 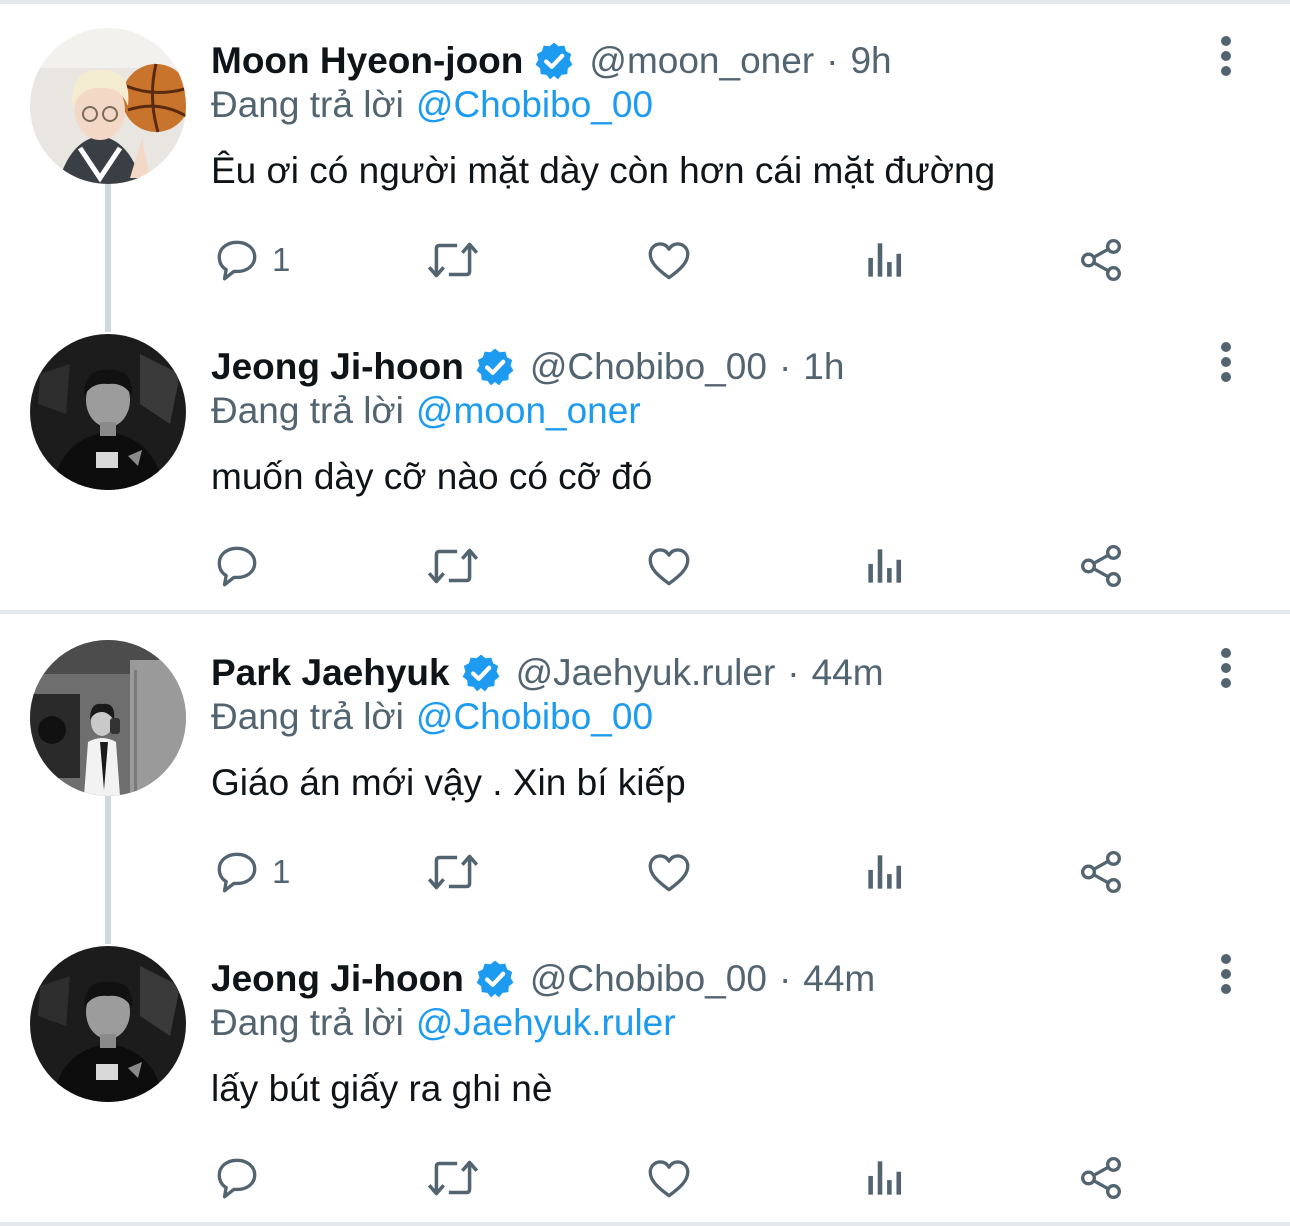 I want to click on replying-to: Đang trả lời @moon_oner, so click(x=426, y=411).